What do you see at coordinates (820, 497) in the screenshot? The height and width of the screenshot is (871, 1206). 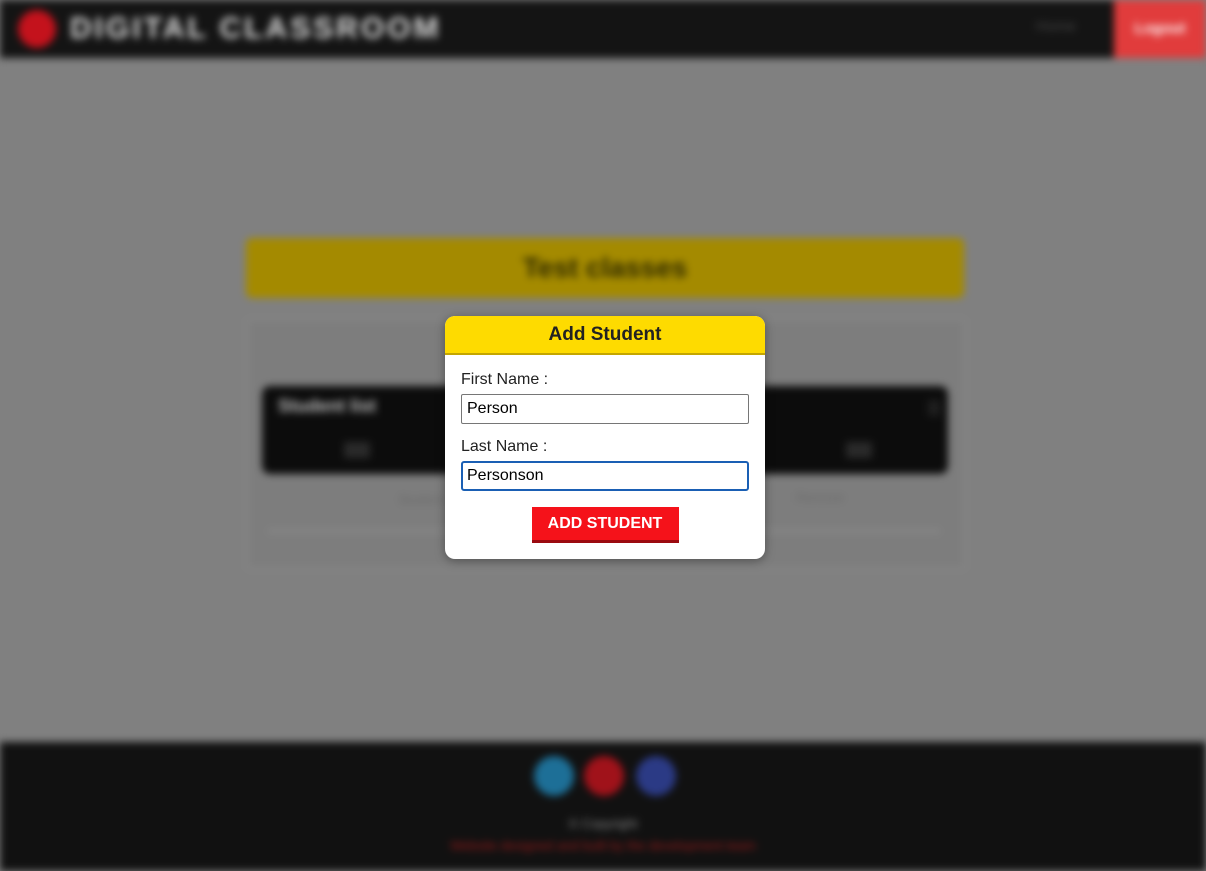 I see `remove-student-button: Remove` at bounding box center [820, 497].